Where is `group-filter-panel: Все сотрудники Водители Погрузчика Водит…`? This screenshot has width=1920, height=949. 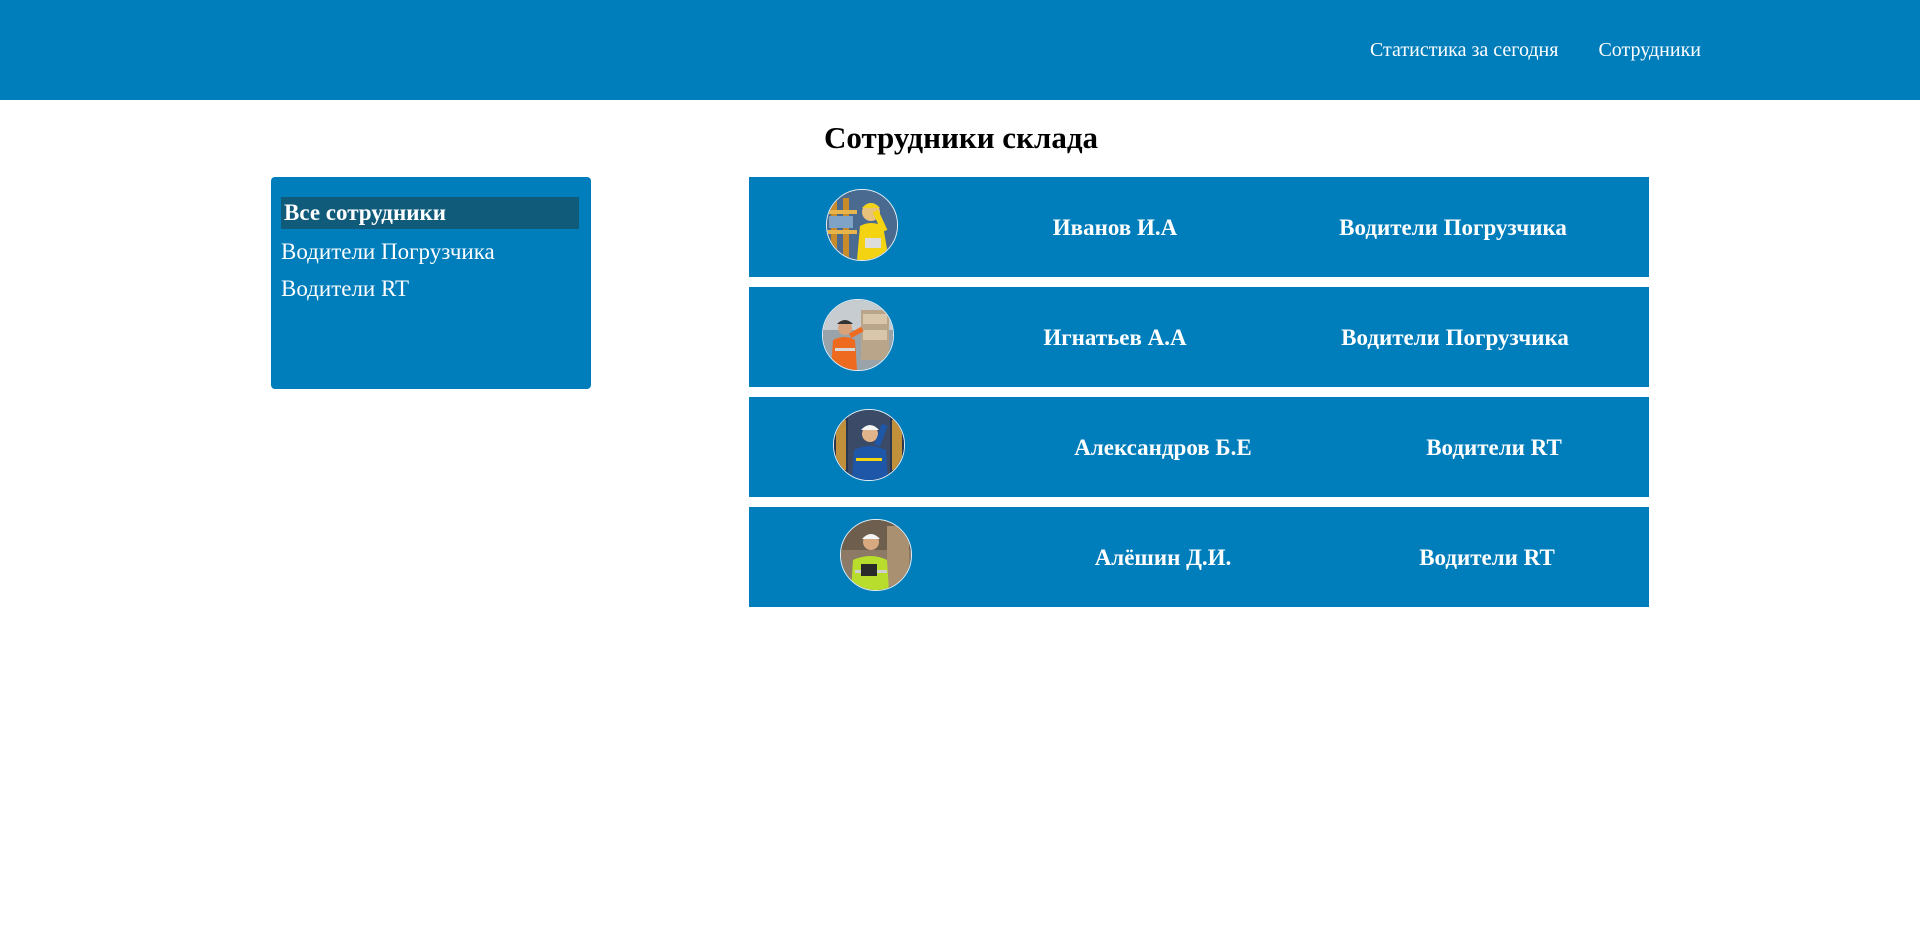 group-filter-panel: Все сотрудники Водители Погрузчика Водит… is located at coordinates (431, 283).